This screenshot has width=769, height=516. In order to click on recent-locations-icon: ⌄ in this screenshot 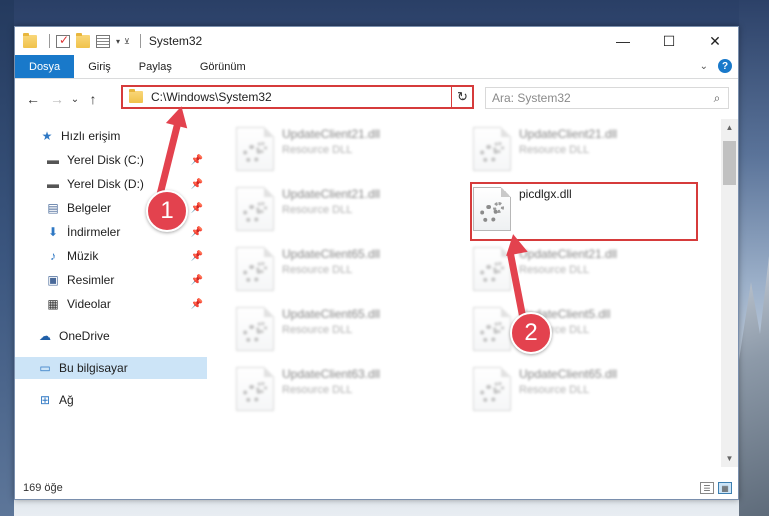, I will do `click(75, 99)`.